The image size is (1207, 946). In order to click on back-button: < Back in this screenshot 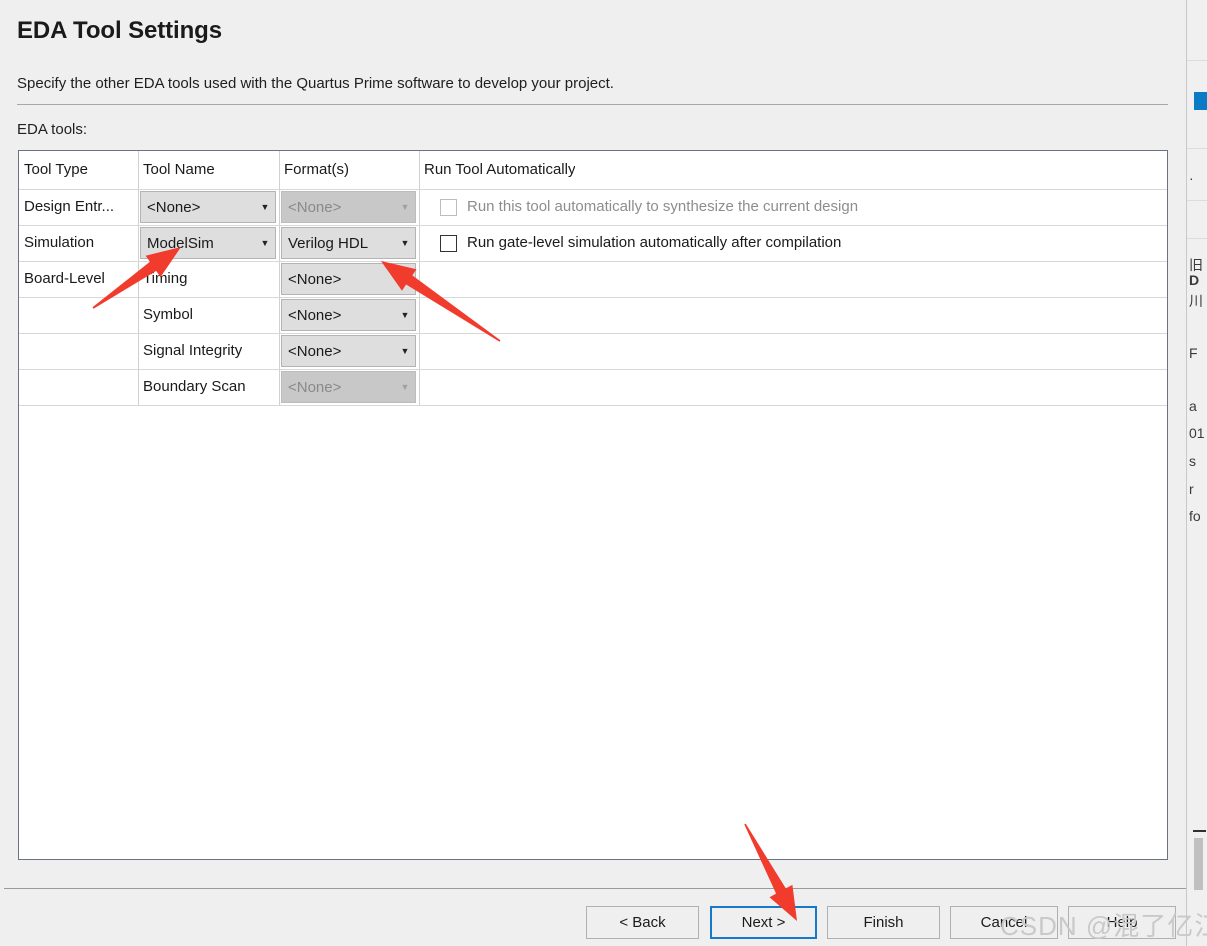, I will do `click(642, 922)`.